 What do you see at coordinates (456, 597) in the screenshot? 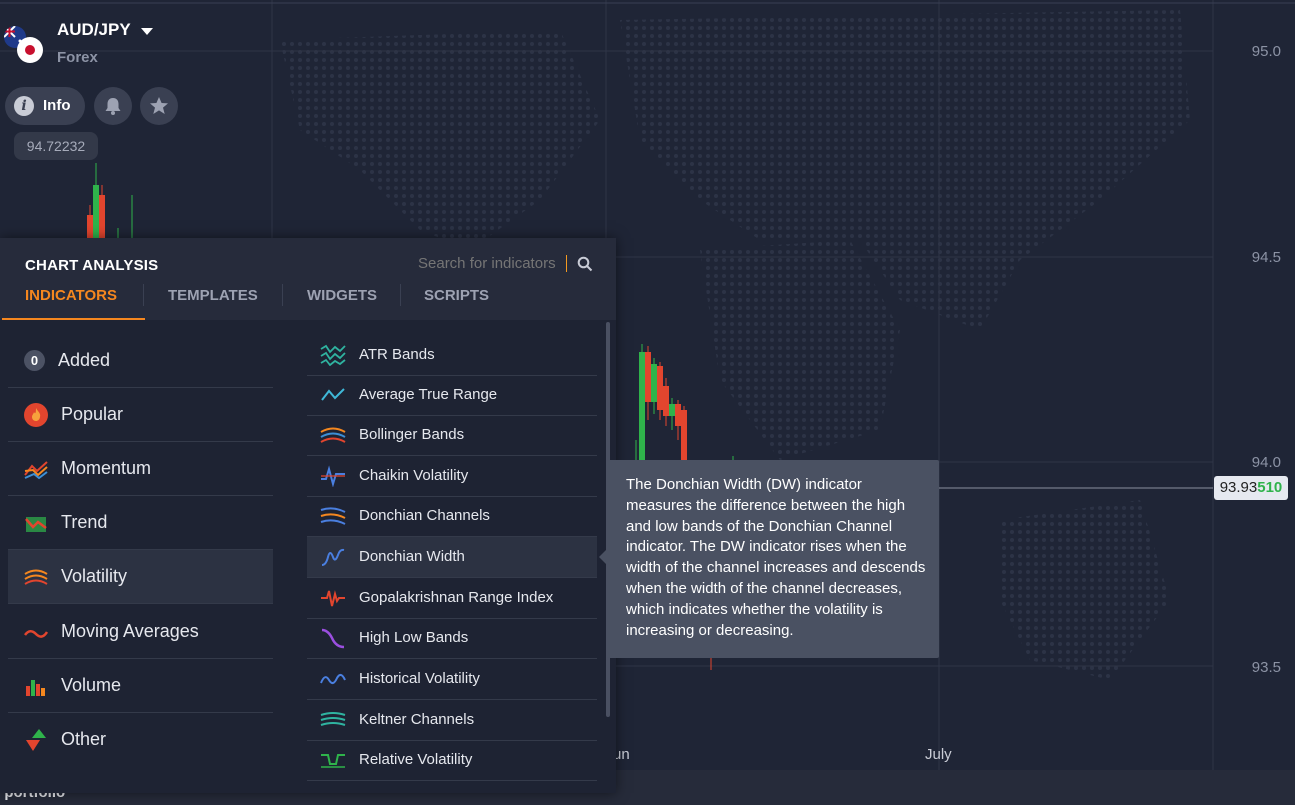
I see `indicator-label: Gopalakrishnan Range Index` at bounding box center [456, 597].